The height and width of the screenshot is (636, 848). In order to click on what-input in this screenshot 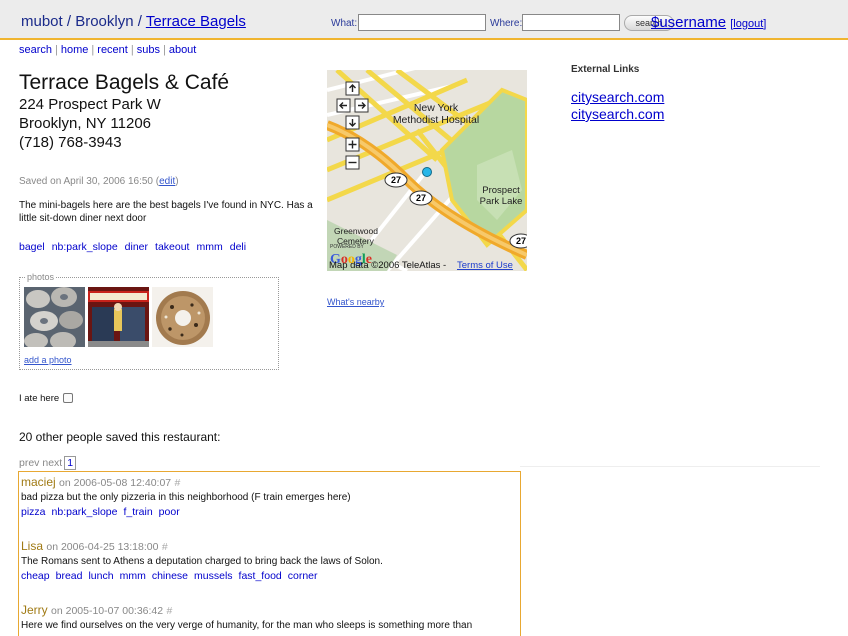, I will do `click(422, 22)`.